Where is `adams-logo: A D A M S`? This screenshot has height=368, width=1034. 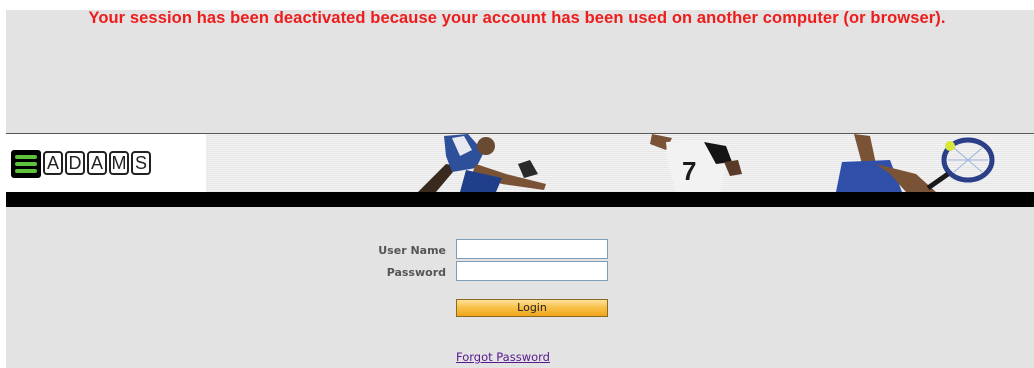
adams-logo: A D A M S is located at coordinates (106, 163).